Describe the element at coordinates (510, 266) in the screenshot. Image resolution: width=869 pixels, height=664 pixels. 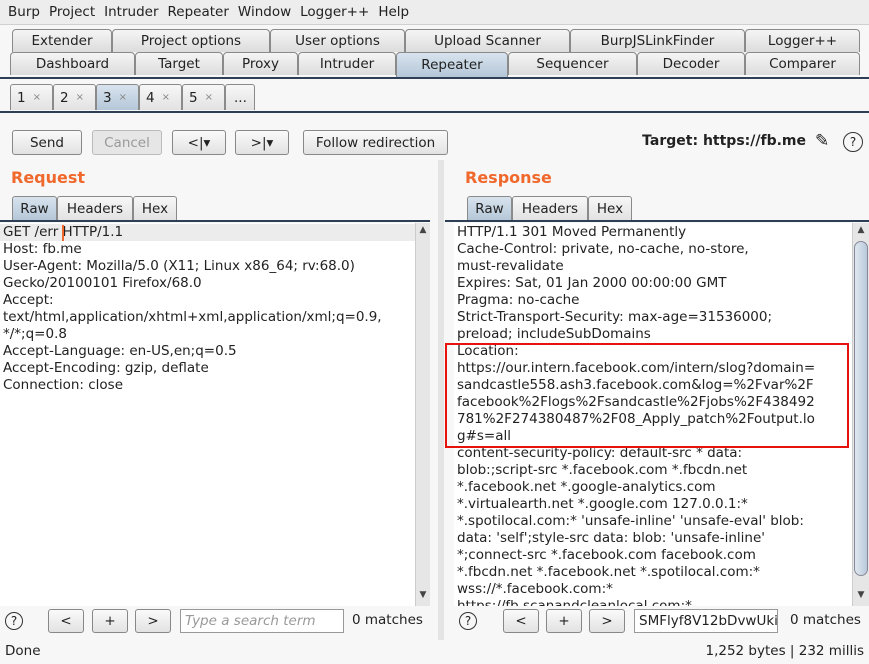
I see `response-line: must-revalidate` at that location.